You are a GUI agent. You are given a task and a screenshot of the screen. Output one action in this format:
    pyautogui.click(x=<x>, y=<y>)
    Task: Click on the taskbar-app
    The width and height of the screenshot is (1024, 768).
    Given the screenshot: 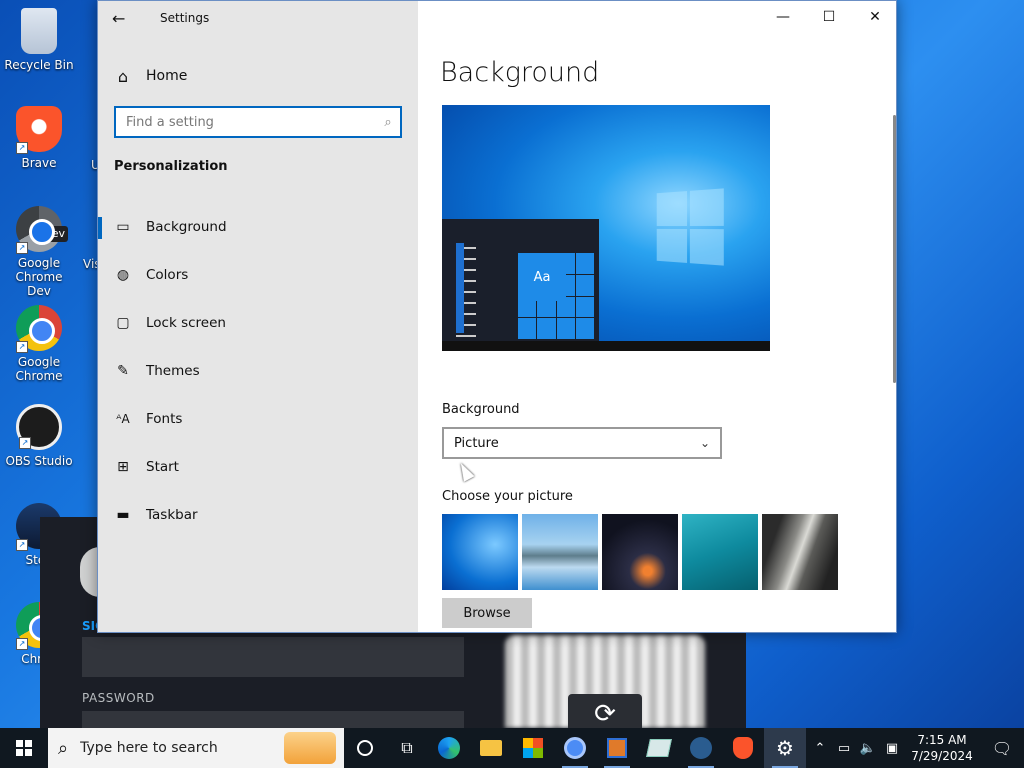 What is the action you would take?
    pyautogui.click(x=617, y=748)
    